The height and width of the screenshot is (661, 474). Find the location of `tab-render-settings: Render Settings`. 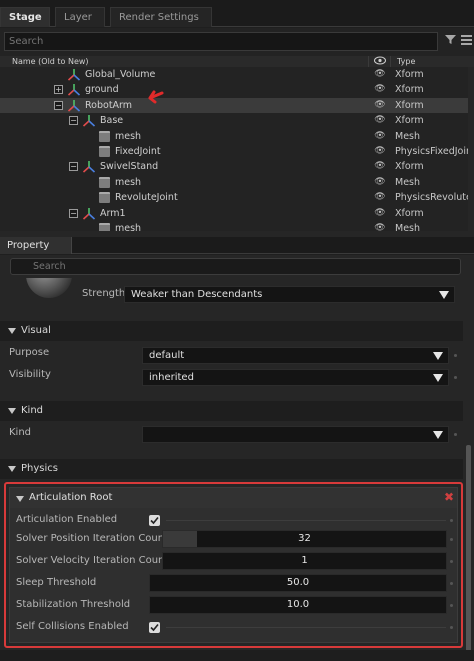

tab-render-settings: Render Settings is located at coordinates (161, 17).